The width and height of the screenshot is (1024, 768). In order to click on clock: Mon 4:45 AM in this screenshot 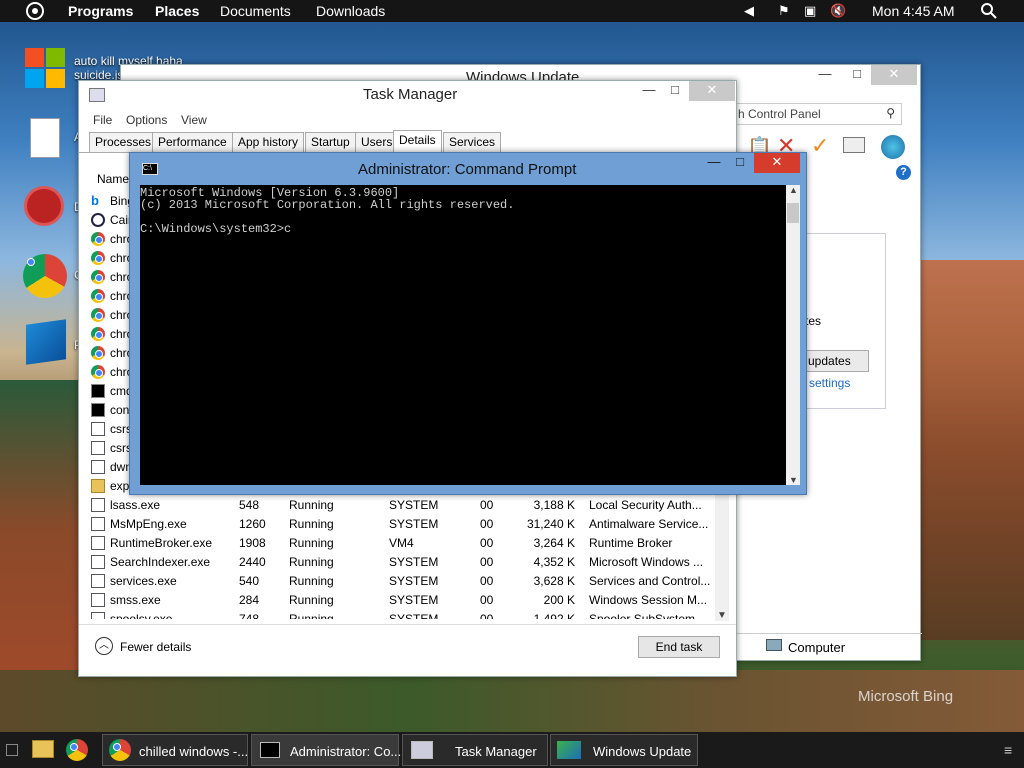, I will do `click(913, 11)`.